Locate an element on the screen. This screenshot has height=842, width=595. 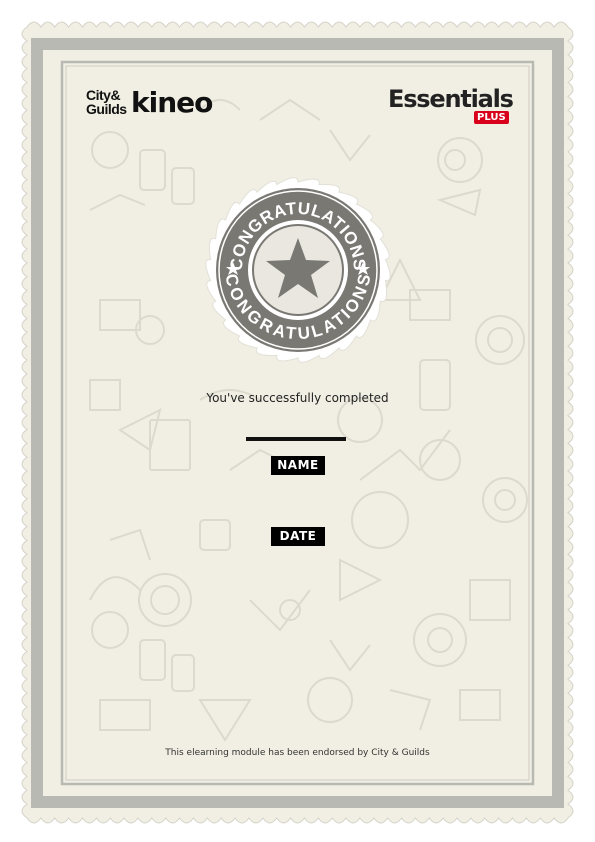
city-guilds-line2: Guilds is located at coordinates (106, 109).